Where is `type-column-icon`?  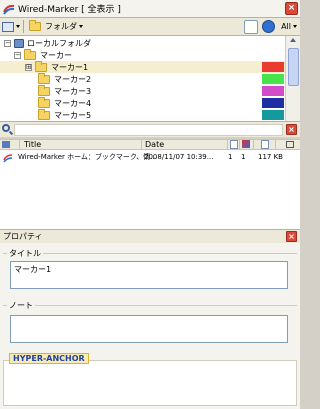 type-column-icon is located at coordinates (6, 144).